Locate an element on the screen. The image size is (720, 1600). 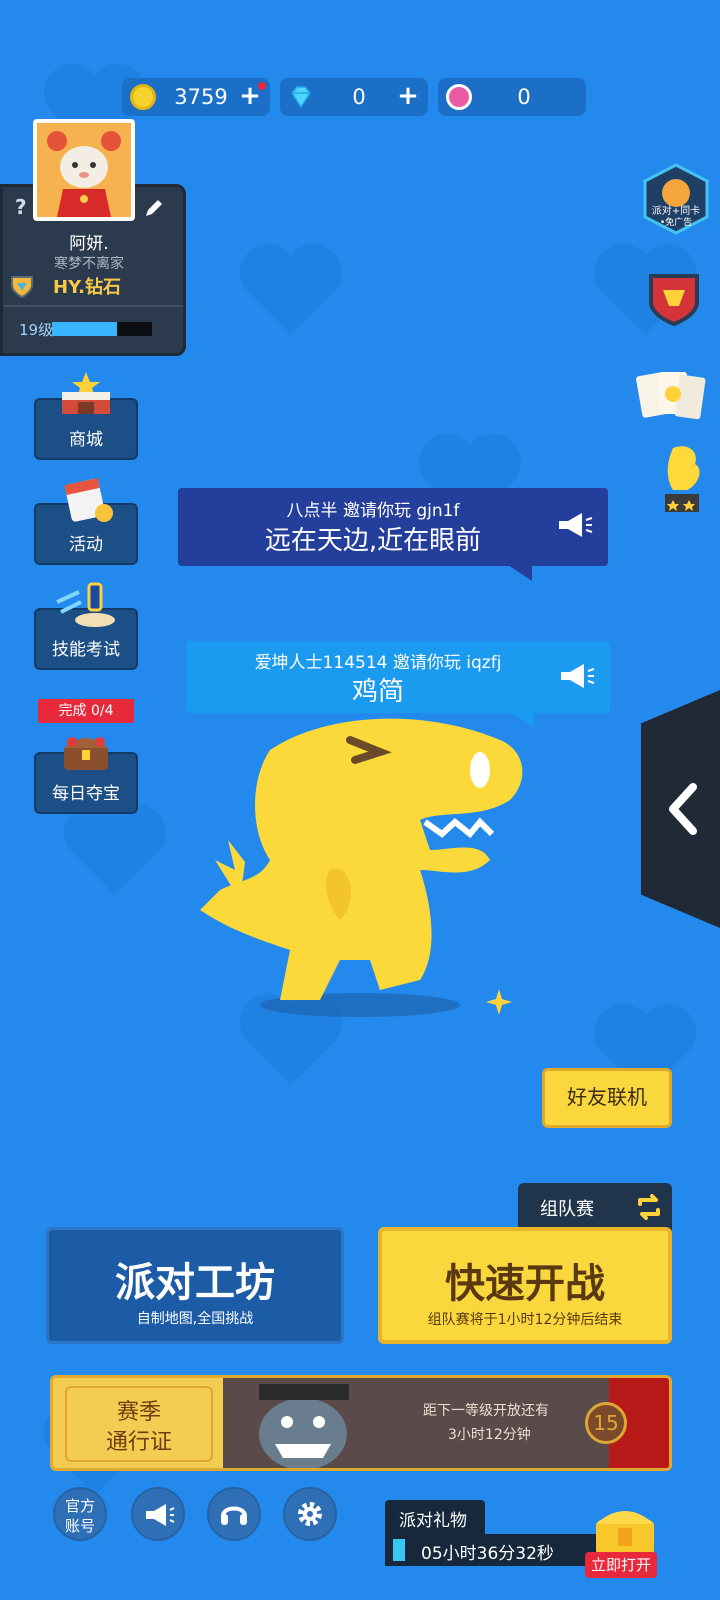
official-account-button: 官方 账号 is located at coordinates (80, 1514).